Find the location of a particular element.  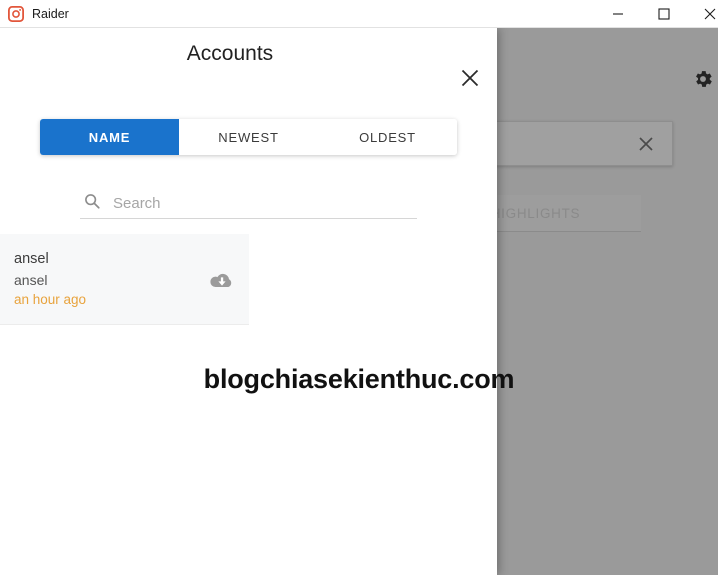

window-minimize-icon is located at coordinates (618, 14).